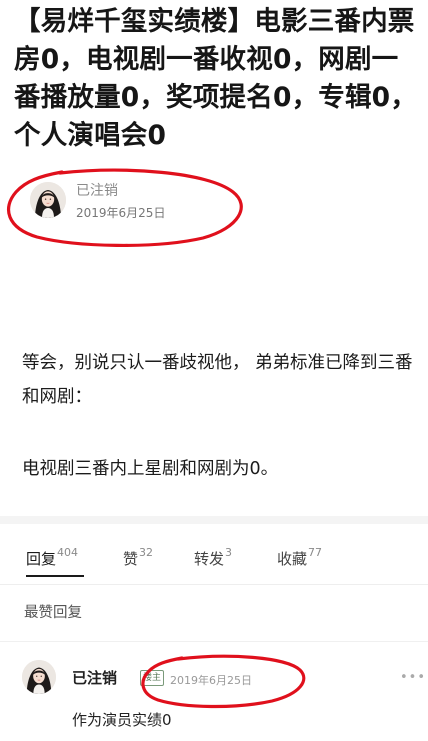  I want to click on reply-text: 作为演员实绩0, so click(122, 720).